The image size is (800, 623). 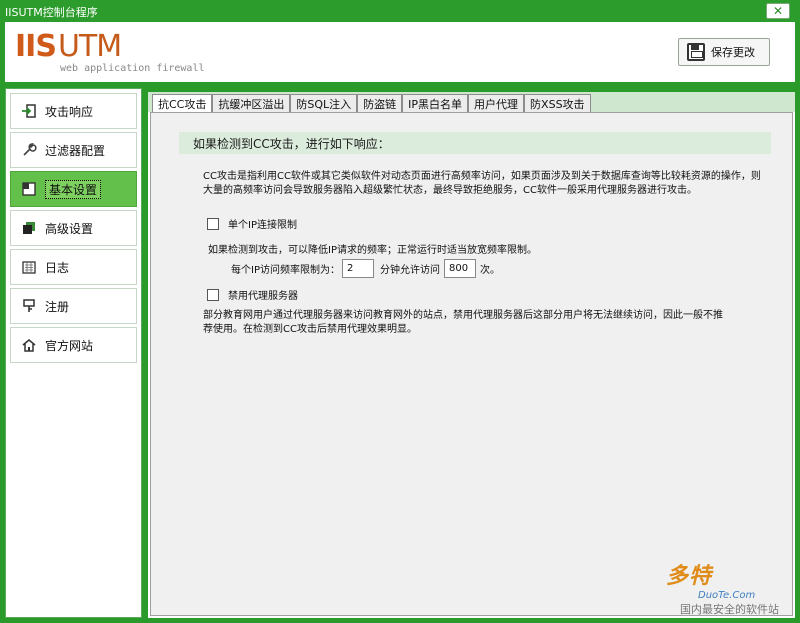 I want to click on watermark-logo: 多特, so click(x=689, y=576).